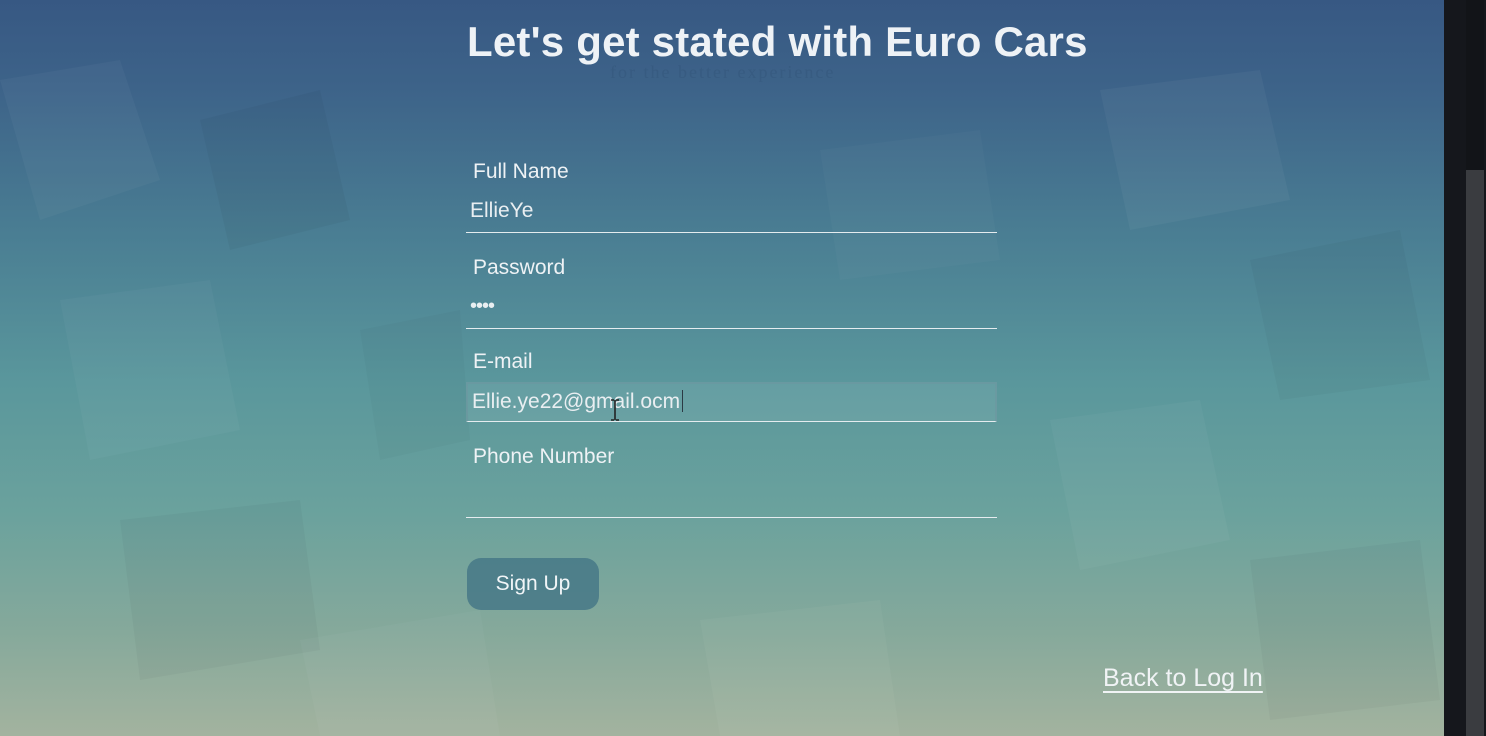 This screenshot has height=736, width=1486. Describe the element at coordinates (777, 41) in the screenshot. I see `page-title: Let's get stated with Euro Cars` at that location.